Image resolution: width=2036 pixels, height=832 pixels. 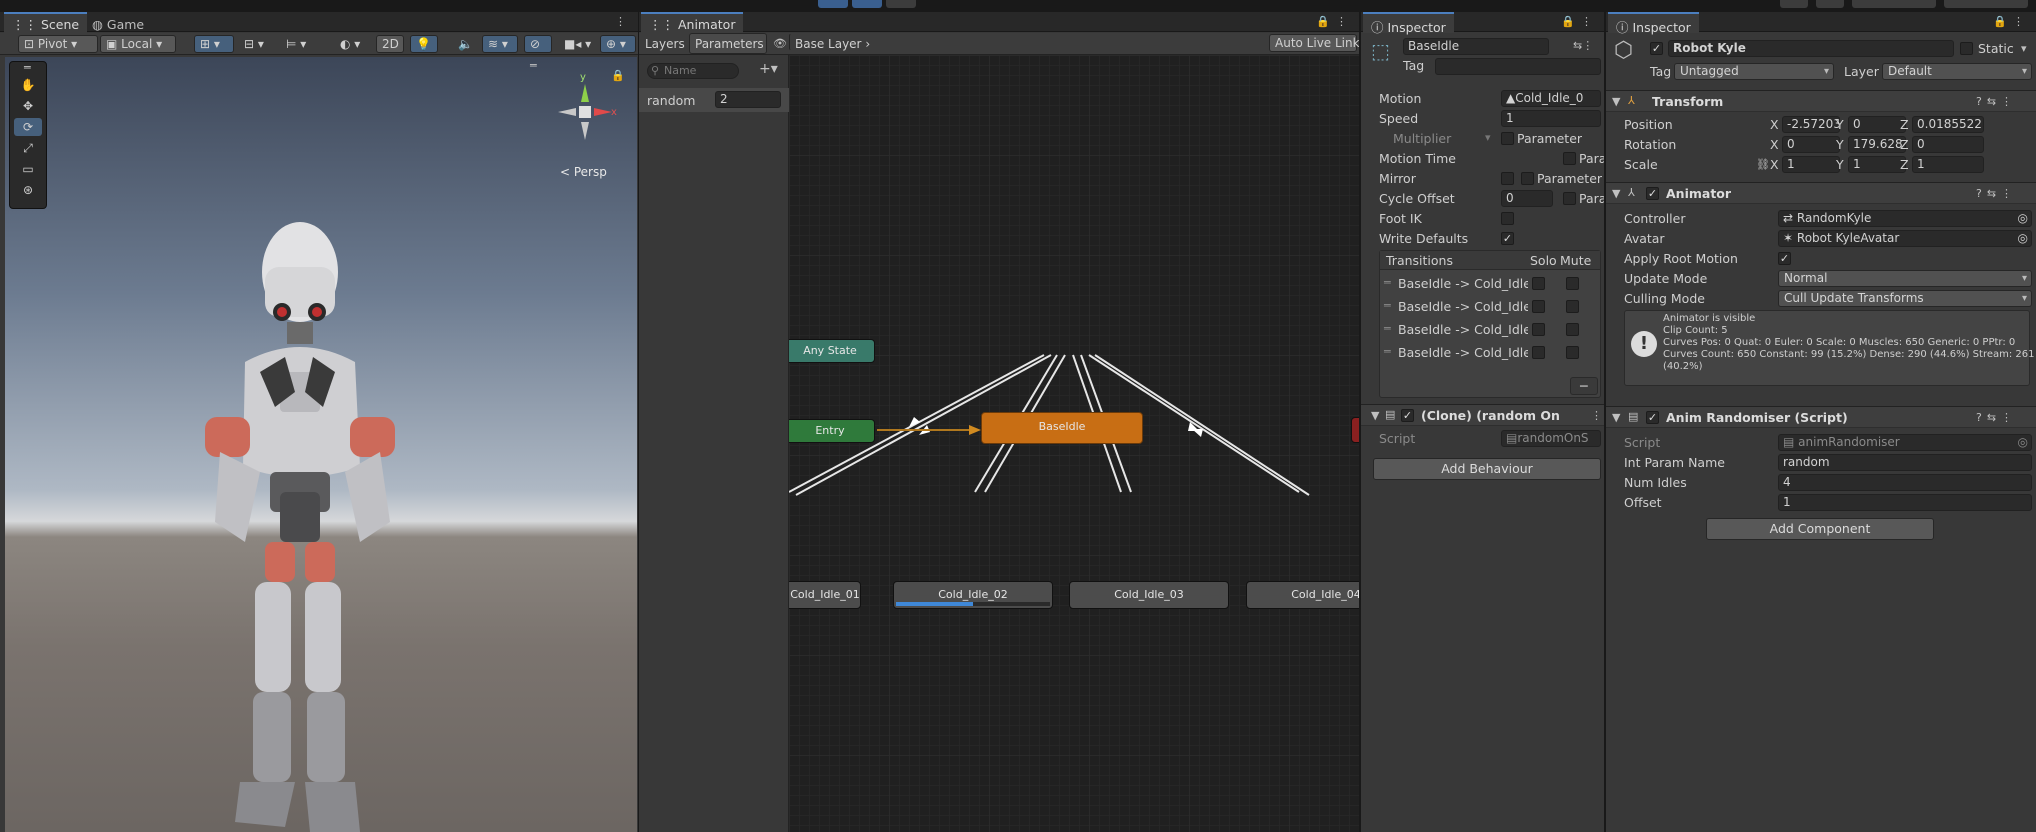 What do you see at coordinates (1062, 428) in the screenshot?
I see `baseidle-node: BaseIdle` at bounding box center [1062, 428].